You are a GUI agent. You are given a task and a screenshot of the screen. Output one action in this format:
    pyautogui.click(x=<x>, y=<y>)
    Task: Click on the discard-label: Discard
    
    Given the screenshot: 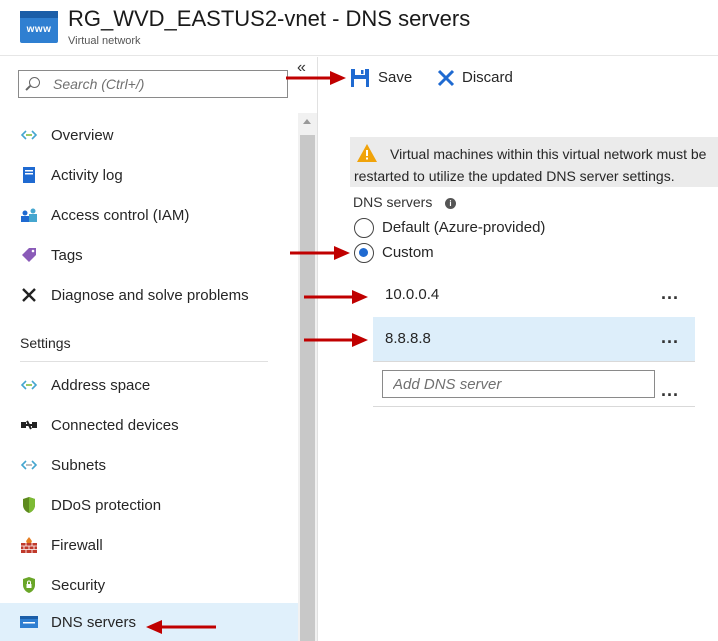 What is the action you would take?
    pyautogui.click(x=487, y=77)
    